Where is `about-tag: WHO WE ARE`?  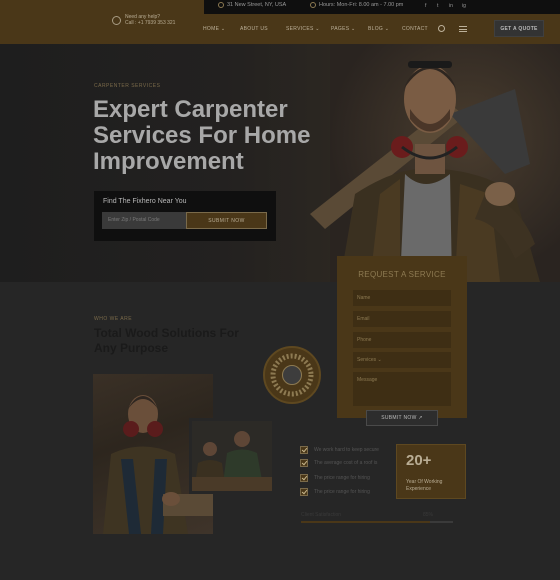 about-tag: WHO WE ARE is located at coordinates (113, 319).